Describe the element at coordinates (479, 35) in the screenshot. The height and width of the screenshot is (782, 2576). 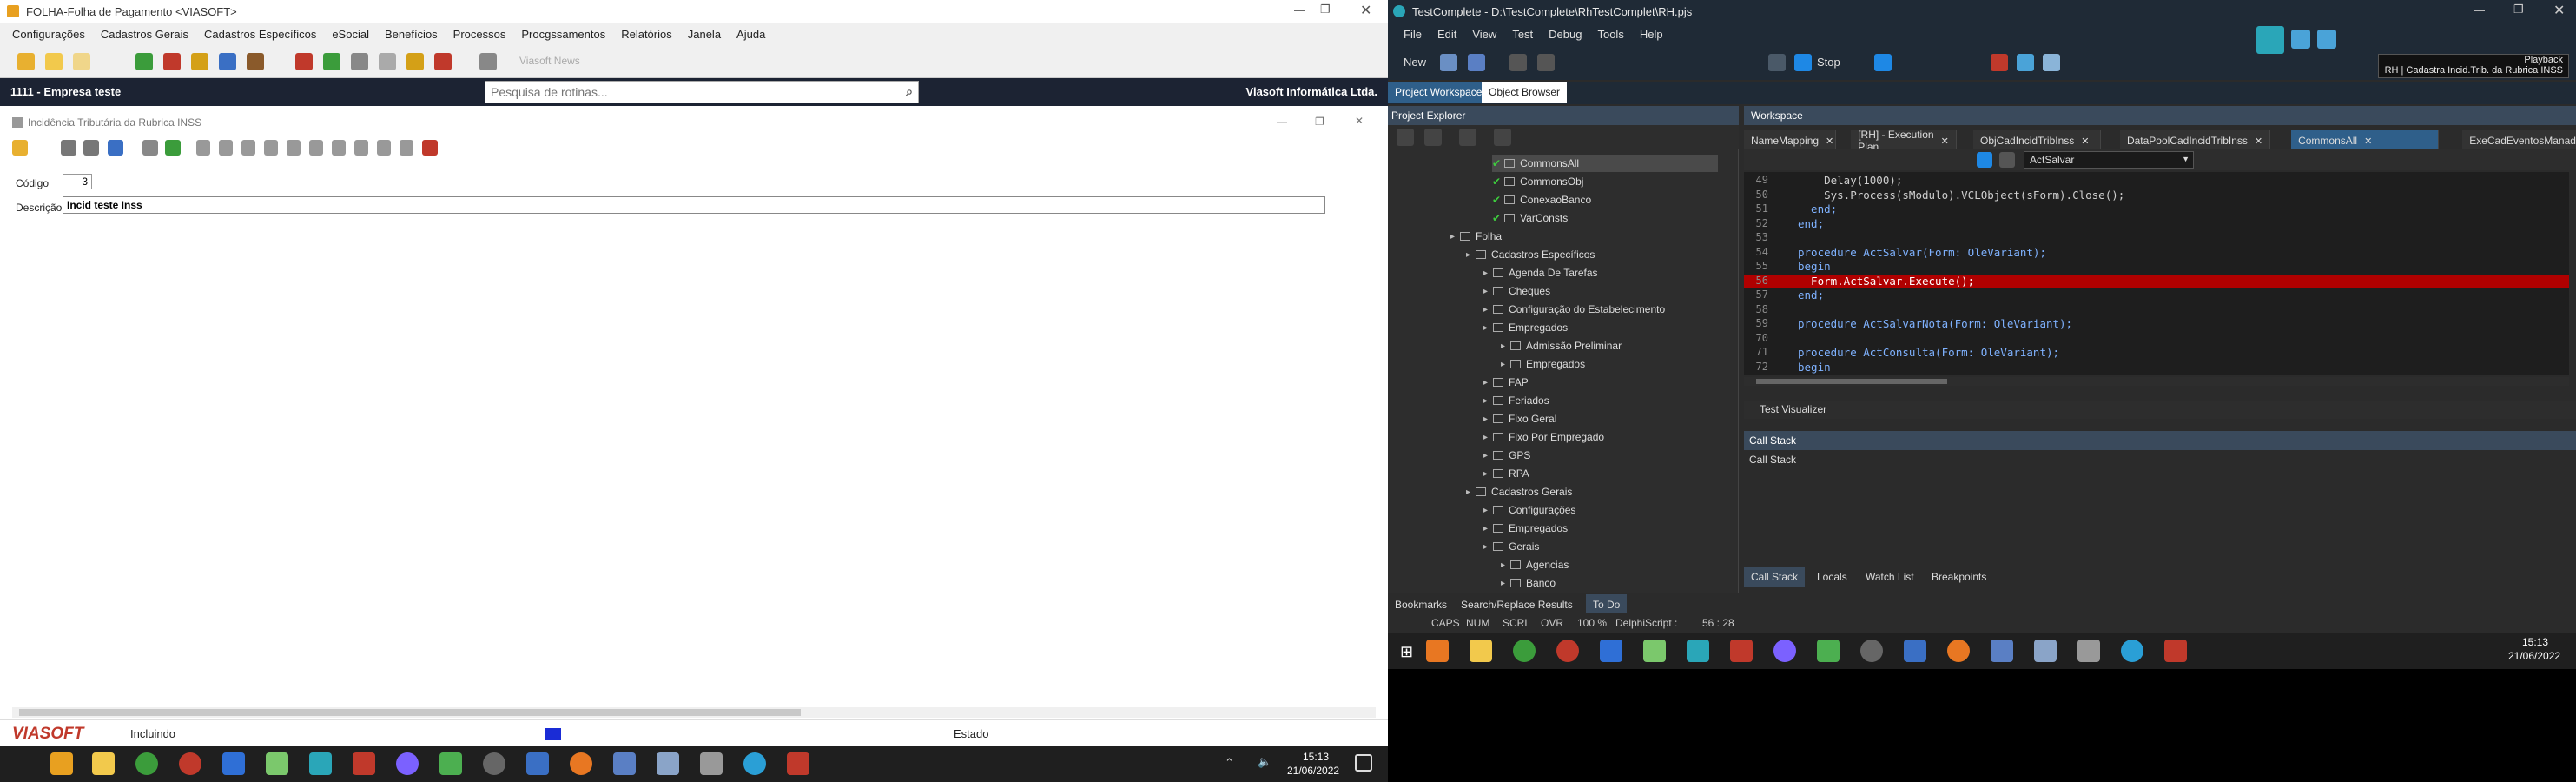
I see `menu-processos: Processos` at that location.